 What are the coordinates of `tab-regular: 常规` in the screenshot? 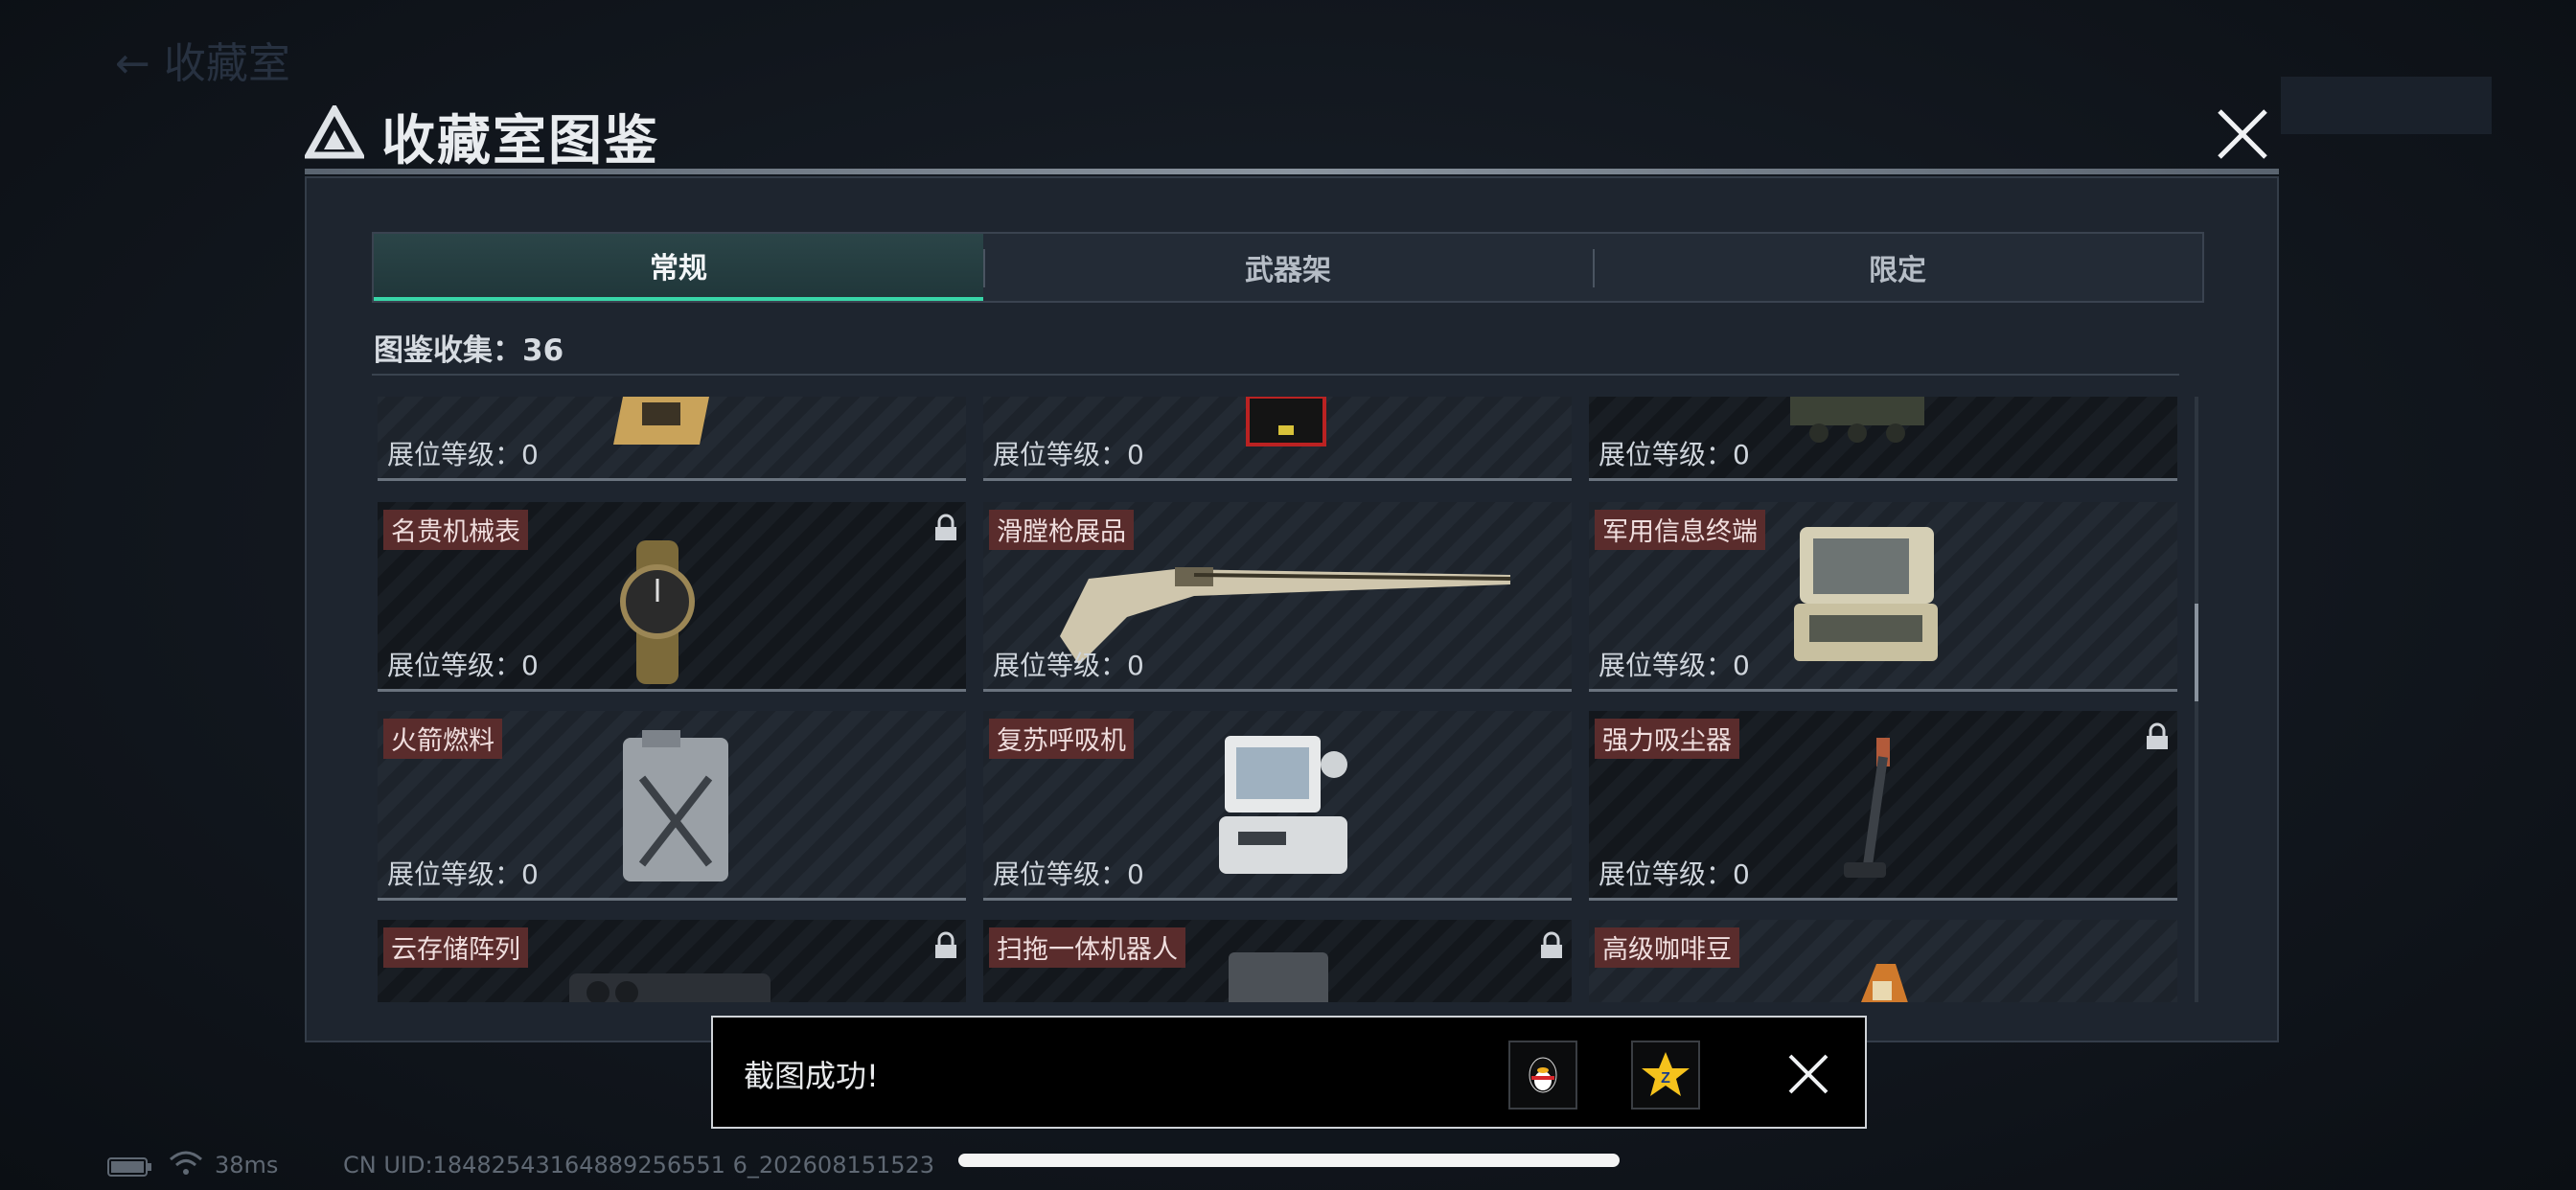 It's located at (678, 267).